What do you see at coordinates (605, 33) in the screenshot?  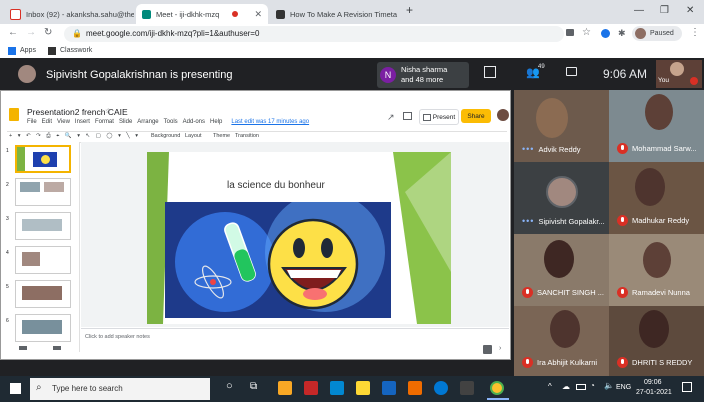 I see `extension-icon` at bounding box center [605, 33].